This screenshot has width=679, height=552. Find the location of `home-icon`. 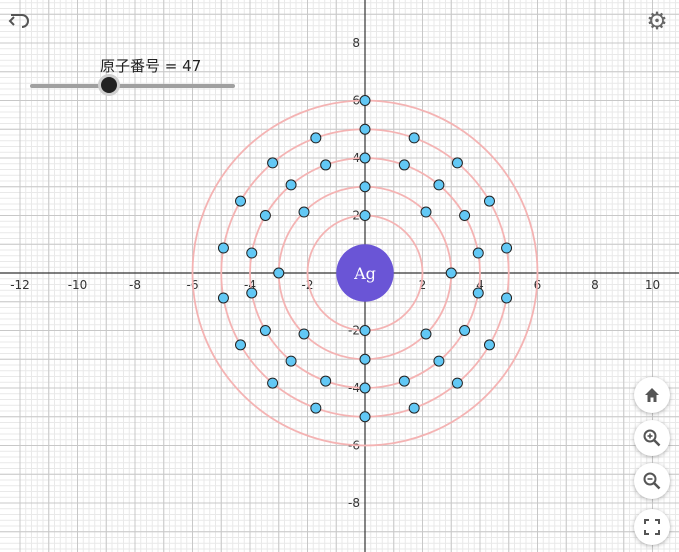

home-icon is located at coordinates (652, 395).